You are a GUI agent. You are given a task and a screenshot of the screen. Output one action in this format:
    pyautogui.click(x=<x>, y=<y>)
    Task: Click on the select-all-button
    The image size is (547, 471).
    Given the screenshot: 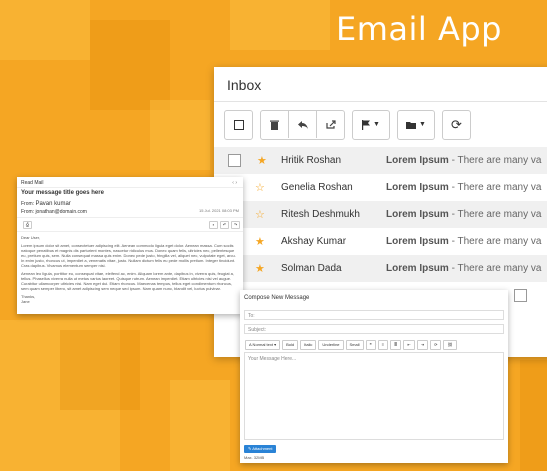 What is the action you would take?
    pyautogui.click(x=238, y=124)
    